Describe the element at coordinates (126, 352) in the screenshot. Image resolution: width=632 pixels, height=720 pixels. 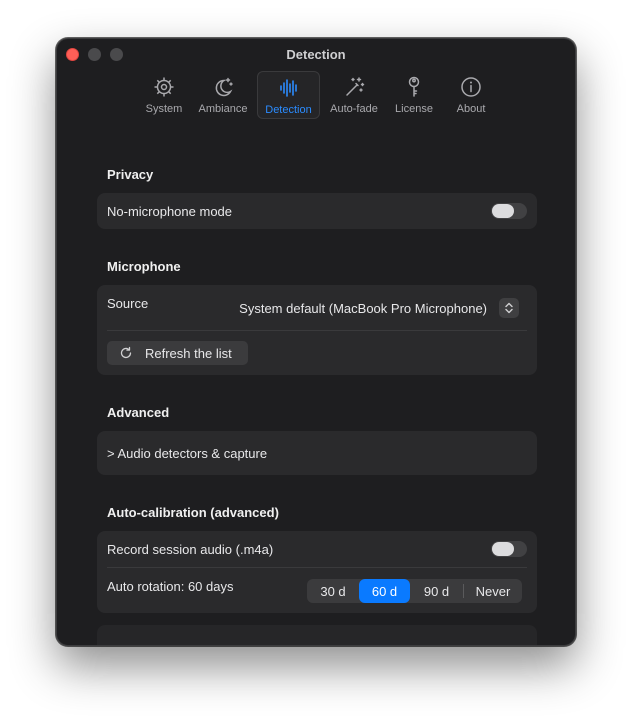
I see `refresh-icon` at that location.